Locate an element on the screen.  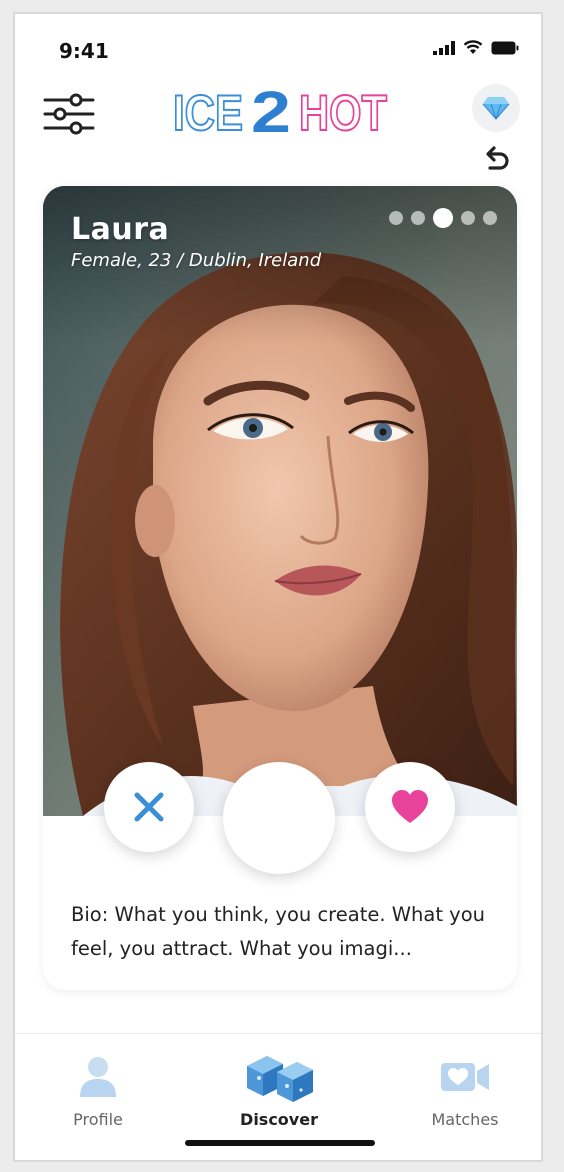
app-logo: ICE 2 HOT is located at coordinates (280, 110).